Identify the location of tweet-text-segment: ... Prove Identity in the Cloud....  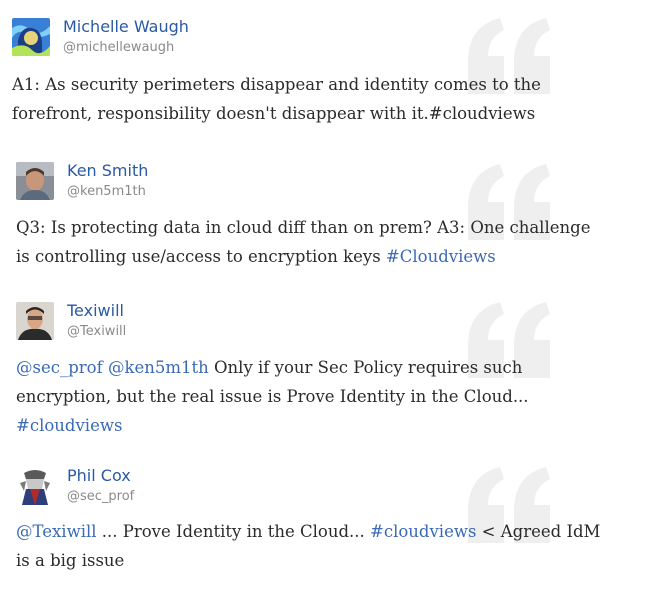
(233, 531).